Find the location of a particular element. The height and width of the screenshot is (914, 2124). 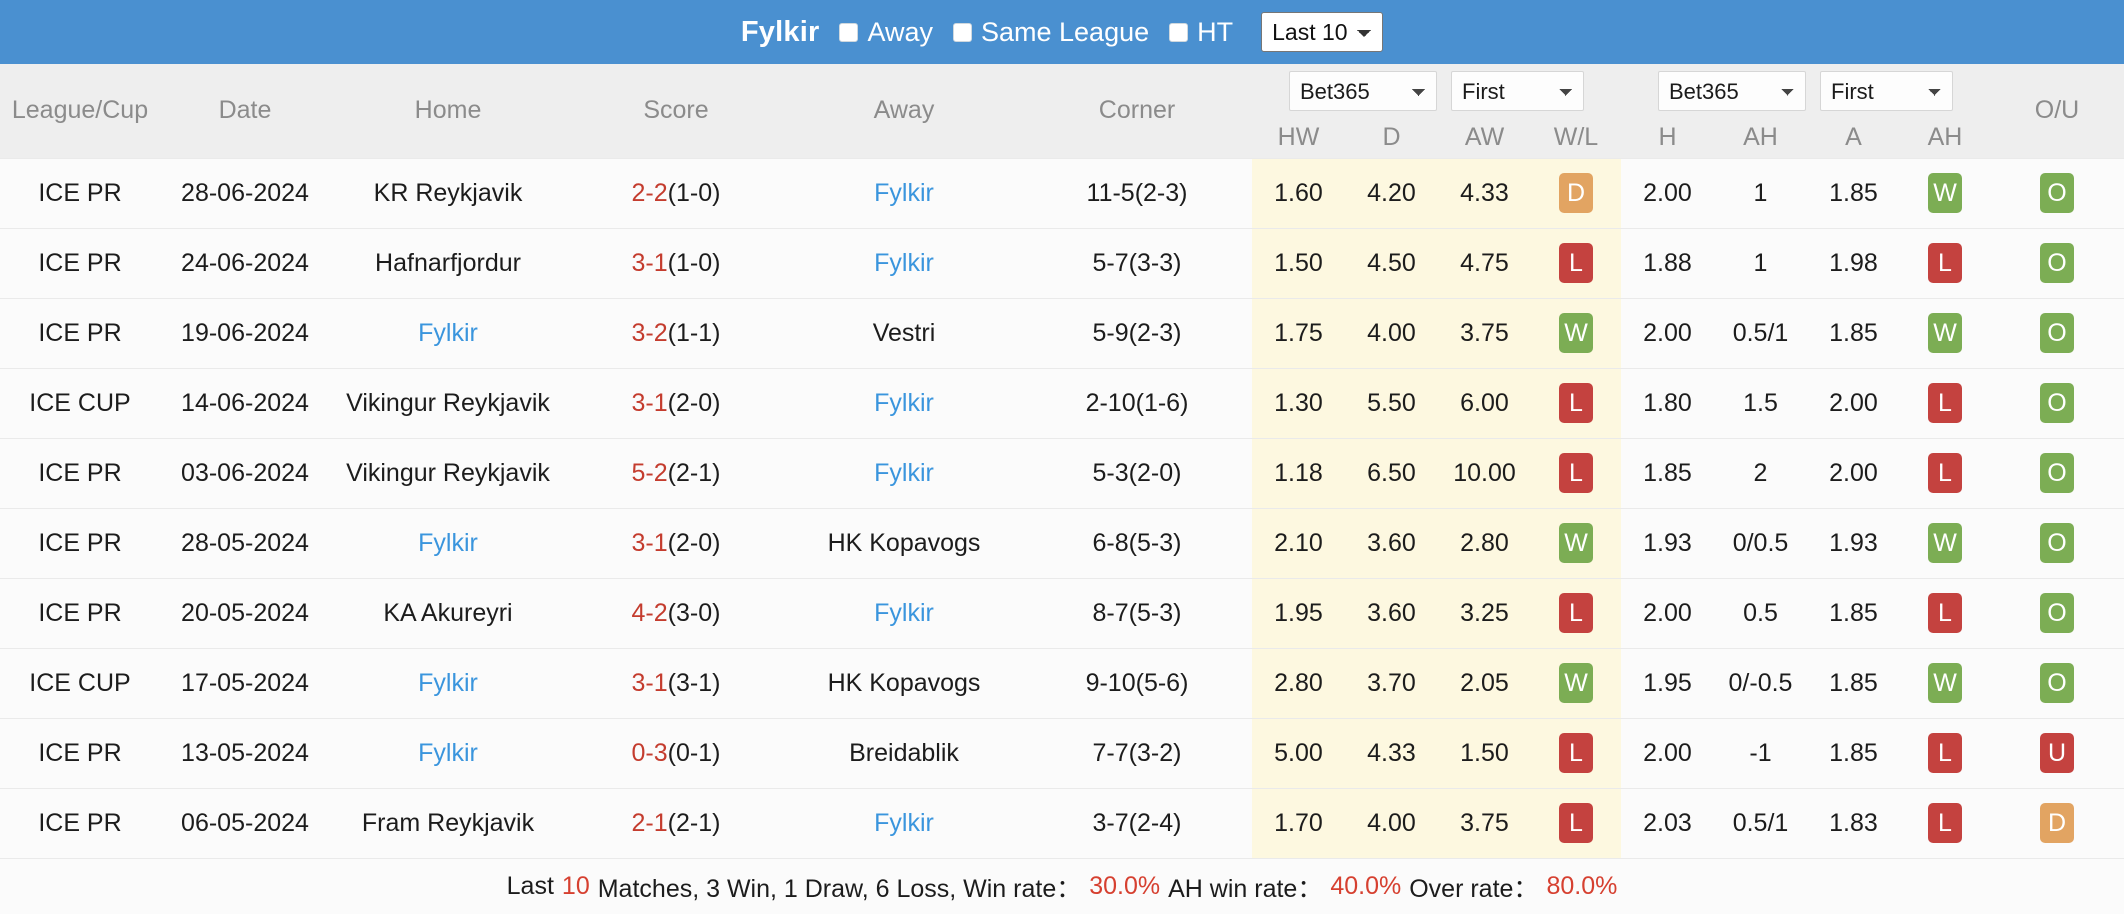

cell-odds-away-win: 4.33 is located at coordinates (1484, 192).